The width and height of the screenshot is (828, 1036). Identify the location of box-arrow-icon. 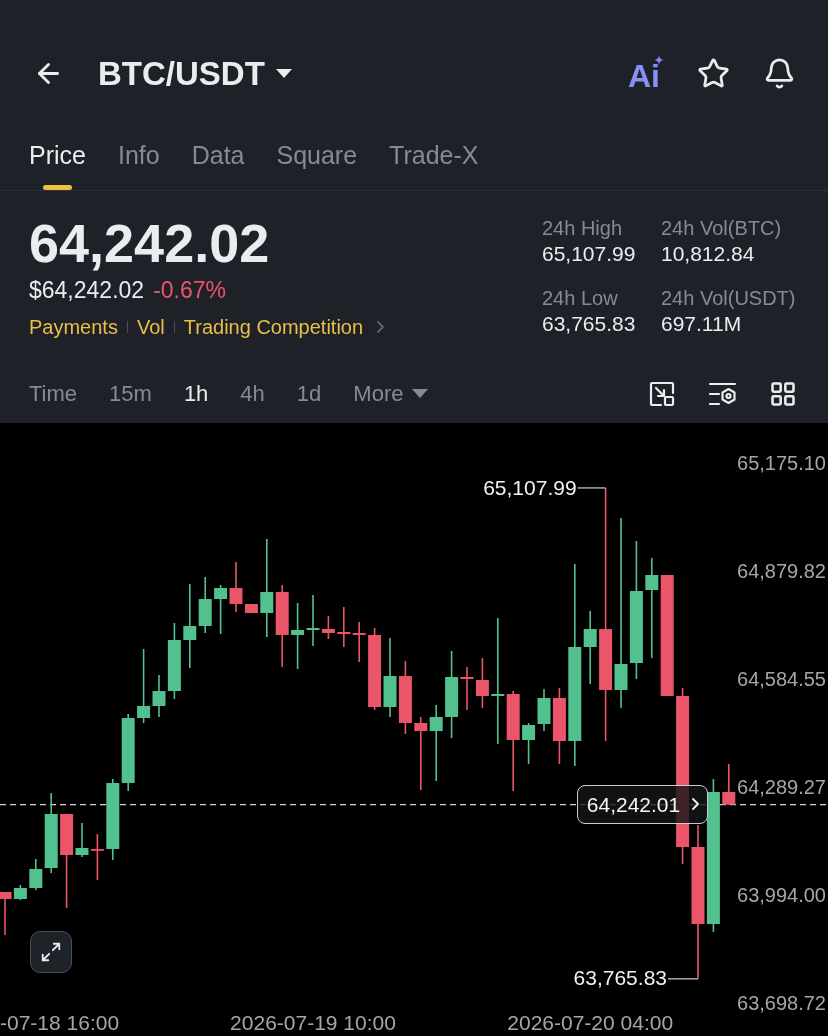
(662, 393).